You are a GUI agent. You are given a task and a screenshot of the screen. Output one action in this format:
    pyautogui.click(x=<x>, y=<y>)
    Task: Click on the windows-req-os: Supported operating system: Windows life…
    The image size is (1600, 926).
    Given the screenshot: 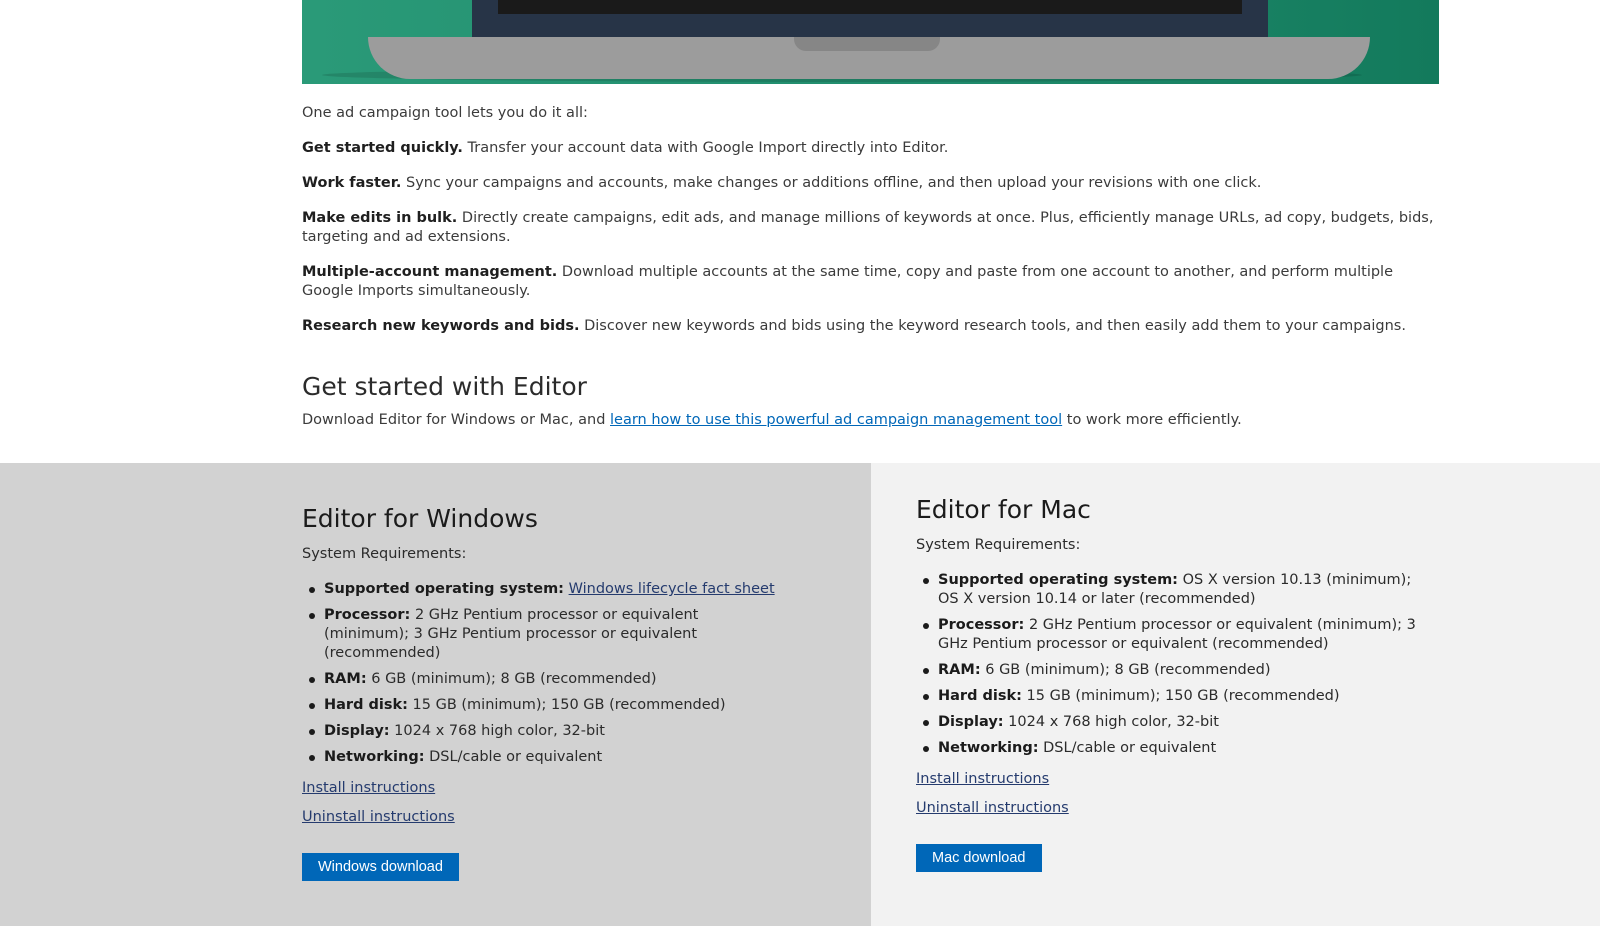 What is the action you would take?
    pyautogui.click(x=542, y=589)
    